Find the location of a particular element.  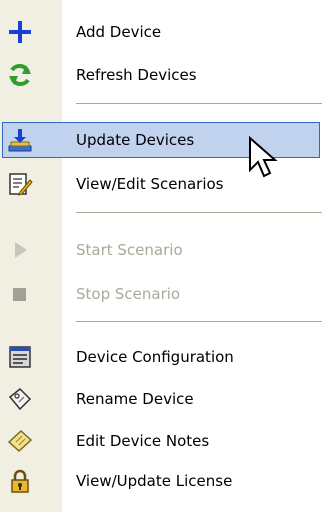

menu-item-device-configuration: Device Configuration is located at coordinates (161, 357).